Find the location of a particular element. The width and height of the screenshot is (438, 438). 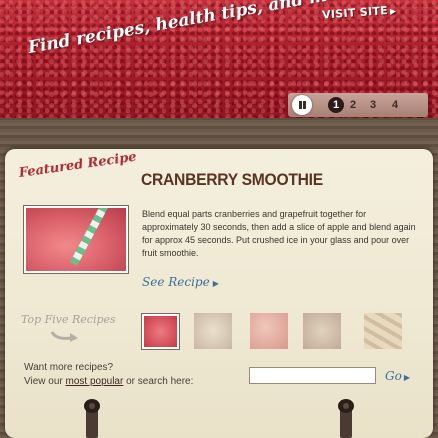

more-recipes-line: View our most popular or search here: is located at coordinates (108, 382).